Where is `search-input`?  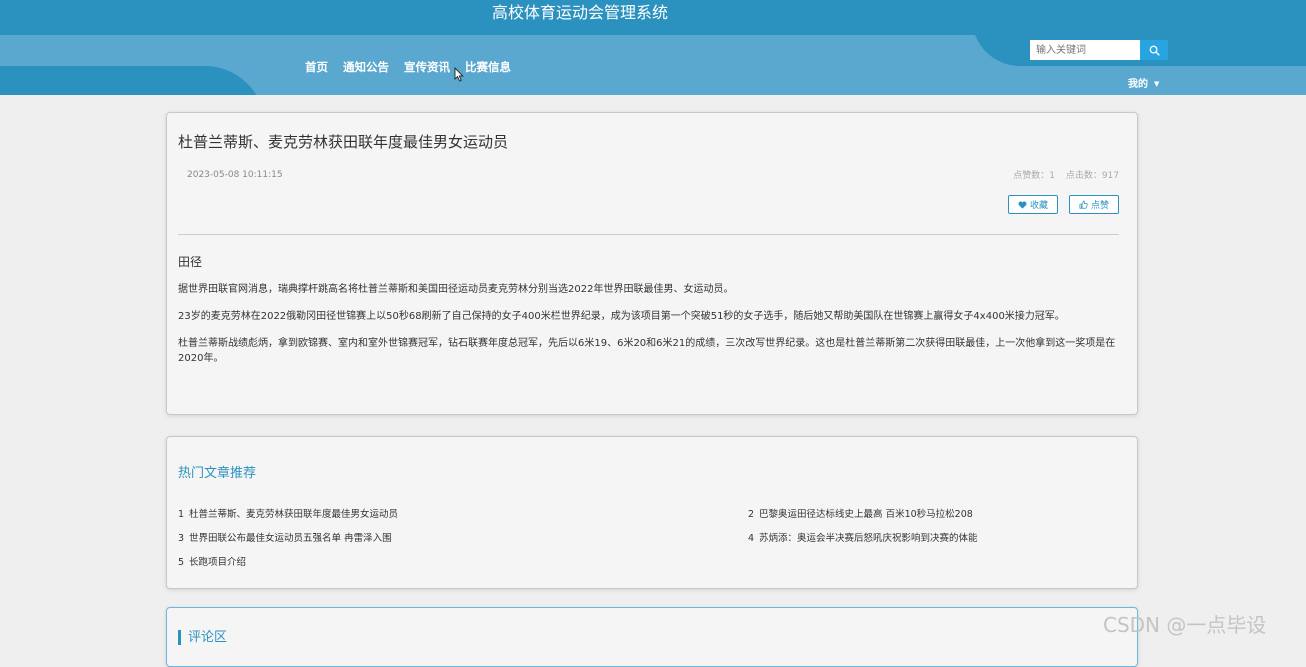 search-input is located at coordinates (1085, 50).